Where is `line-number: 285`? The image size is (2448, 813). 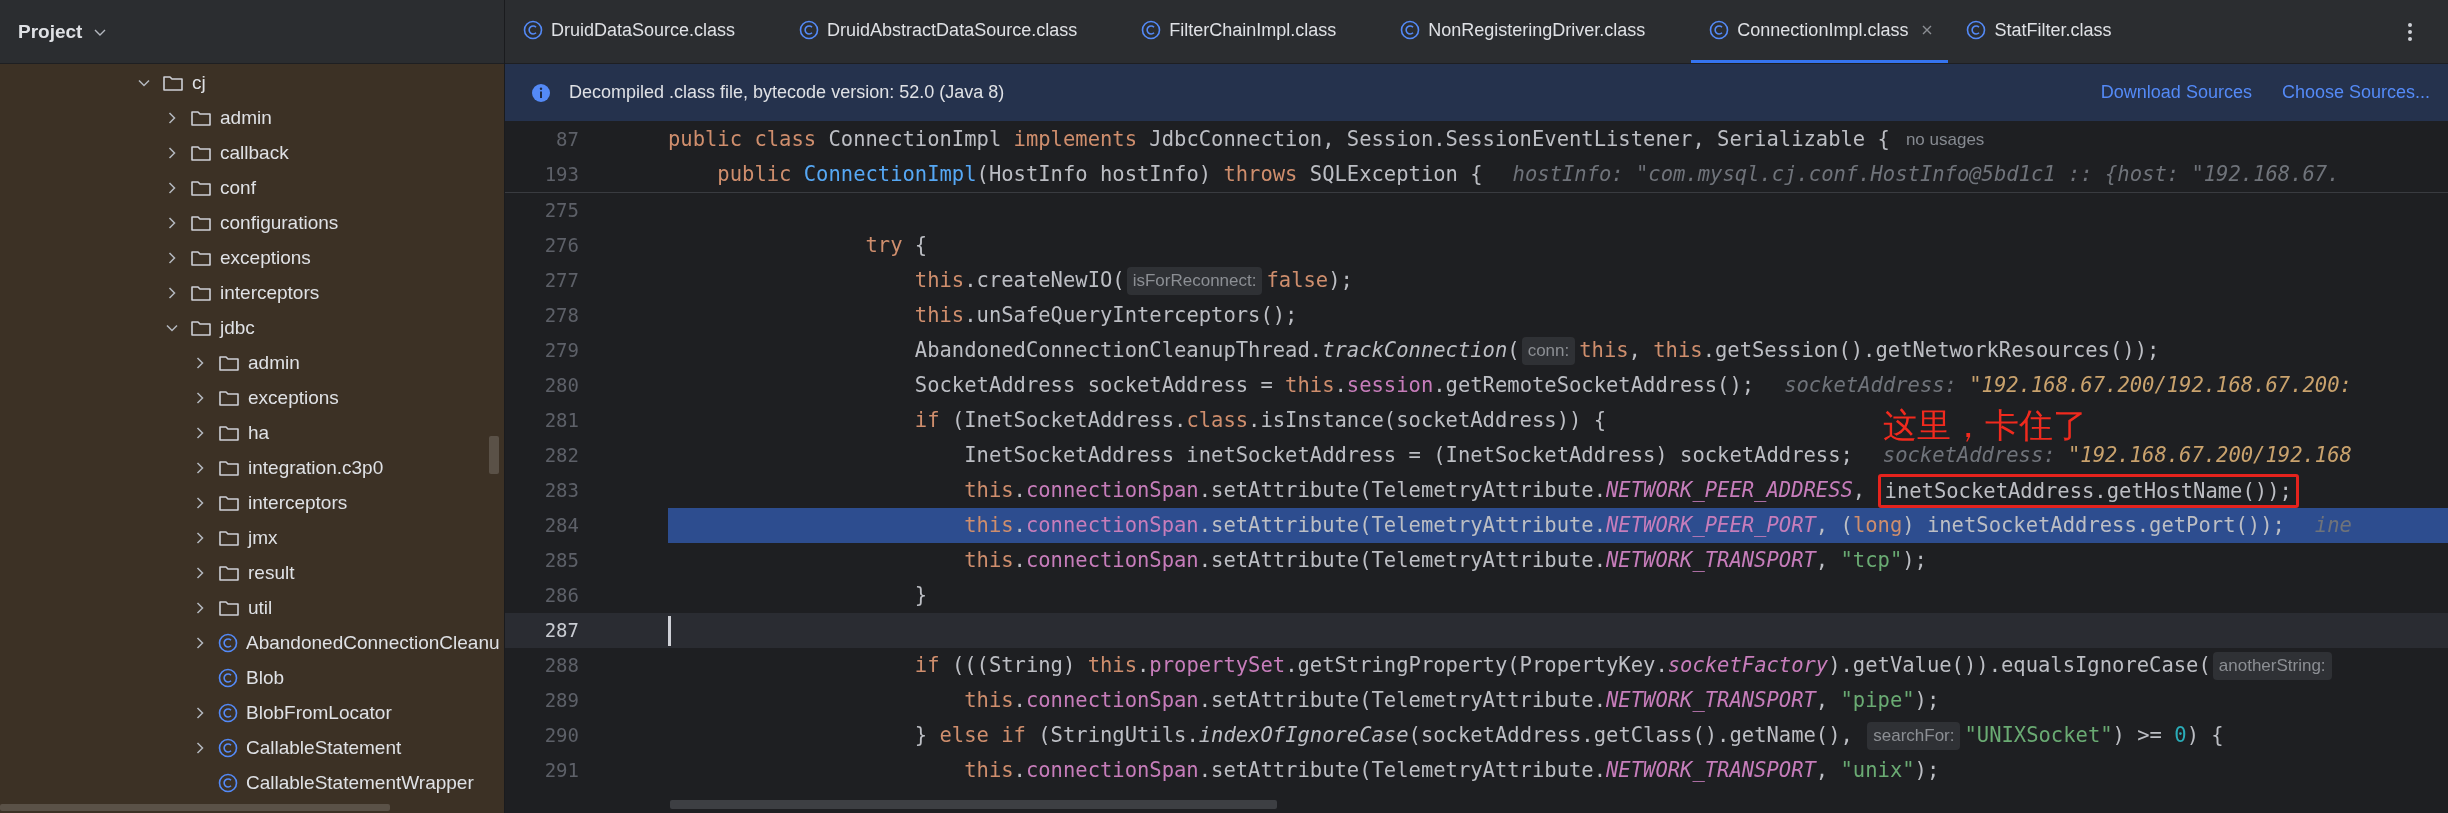
line-number: 285 is located at coordinates (561, 560).